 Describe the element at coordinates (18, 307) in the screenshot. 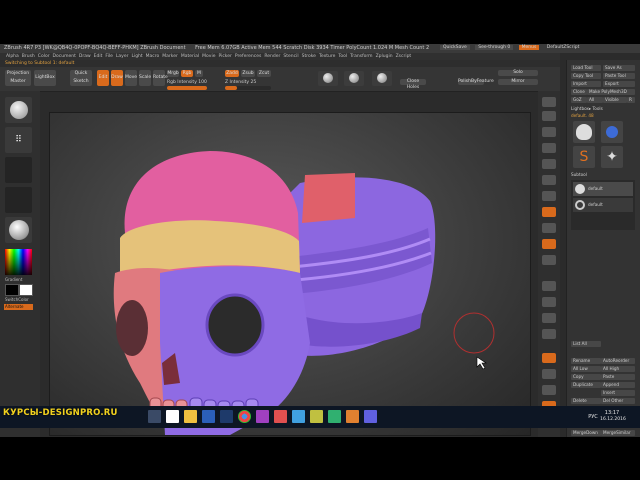

I see `alternate-button: Alternate` at that location.